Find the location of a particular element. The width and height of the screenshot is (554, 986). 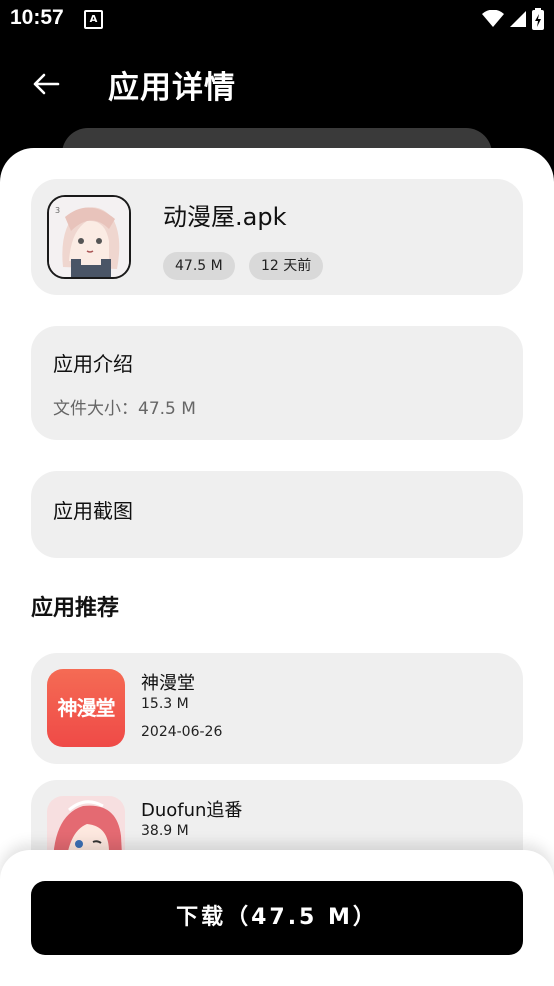

size-badge: 47.5 M is located at coordinates (199, 266).